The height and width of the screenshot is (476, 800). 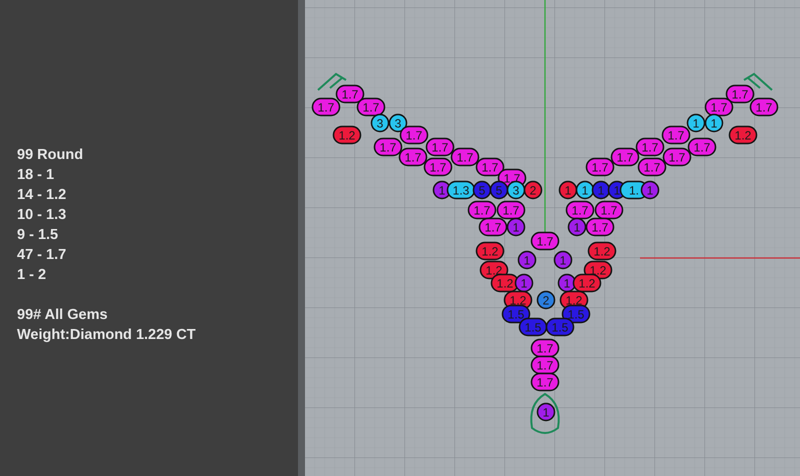 I want to click on gem-count-text: 9 - 1.5, so click(x=37, y=235).